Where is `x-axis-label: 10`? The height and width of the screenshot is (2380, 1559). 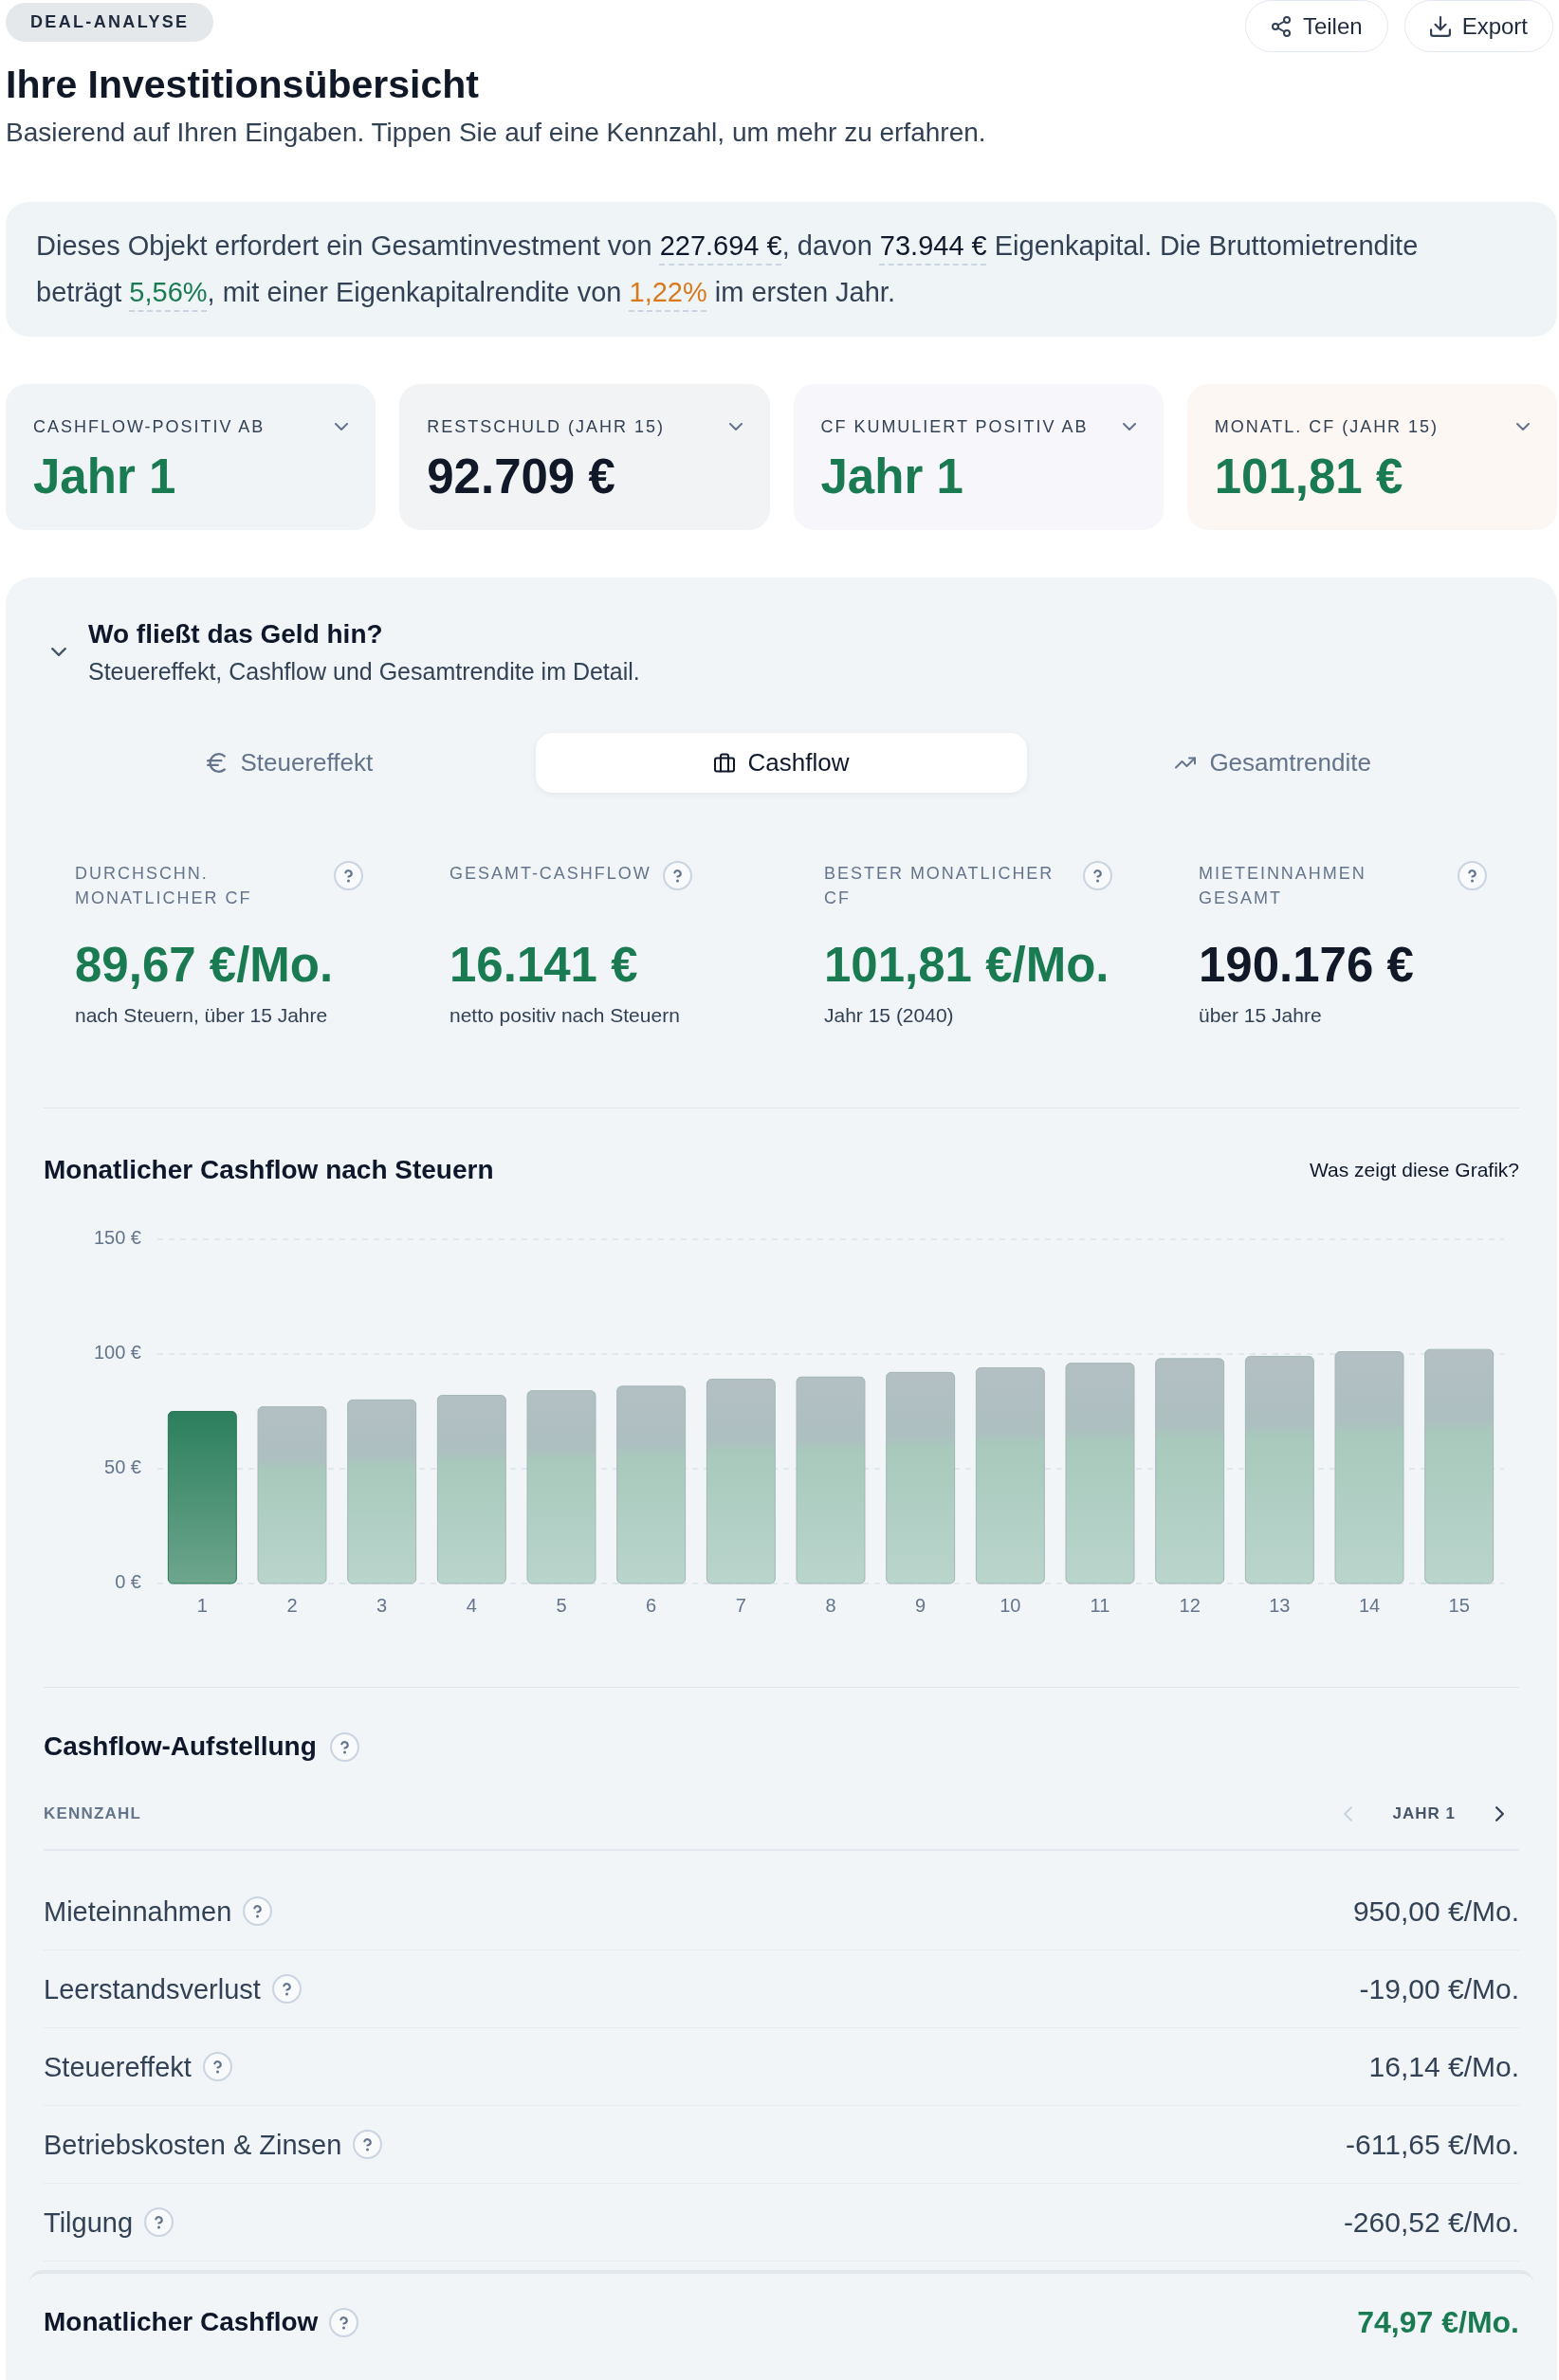 x-axis-label: 10 is located at coordinates (1010, 1606).